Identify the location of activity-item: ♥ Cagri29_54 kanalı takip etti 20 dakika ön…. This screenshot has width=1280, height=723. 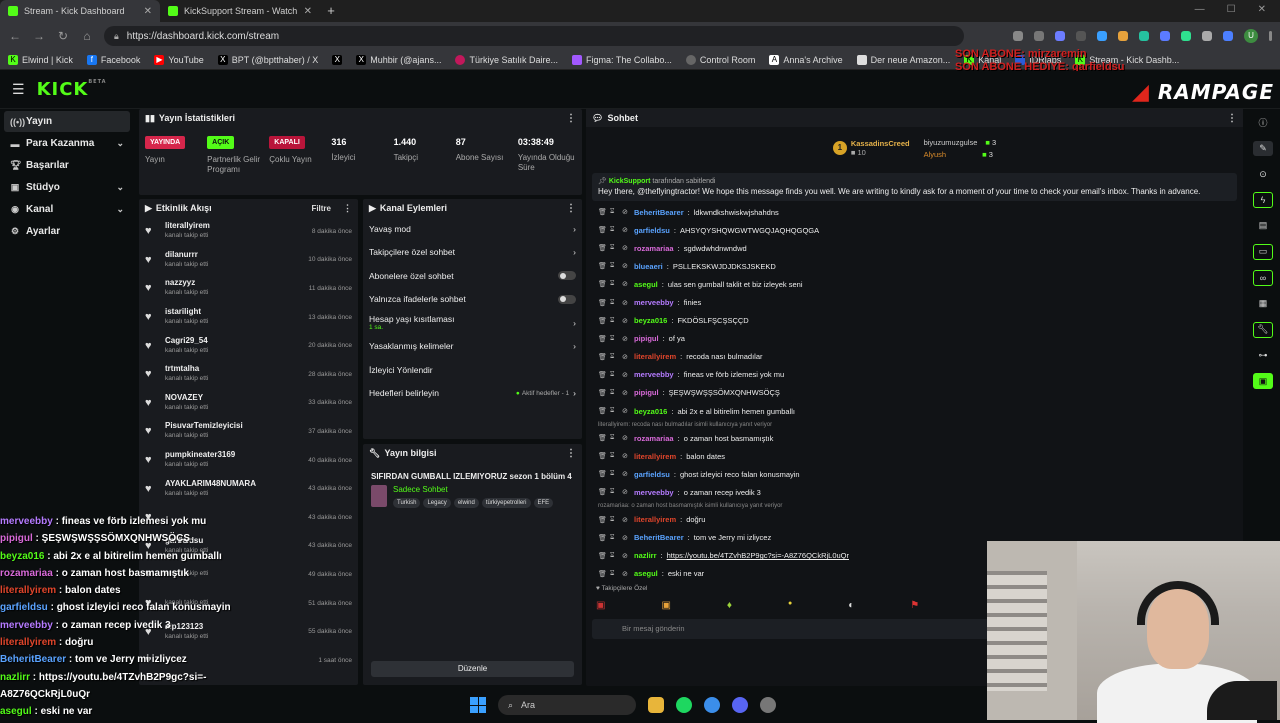
(248, 345).